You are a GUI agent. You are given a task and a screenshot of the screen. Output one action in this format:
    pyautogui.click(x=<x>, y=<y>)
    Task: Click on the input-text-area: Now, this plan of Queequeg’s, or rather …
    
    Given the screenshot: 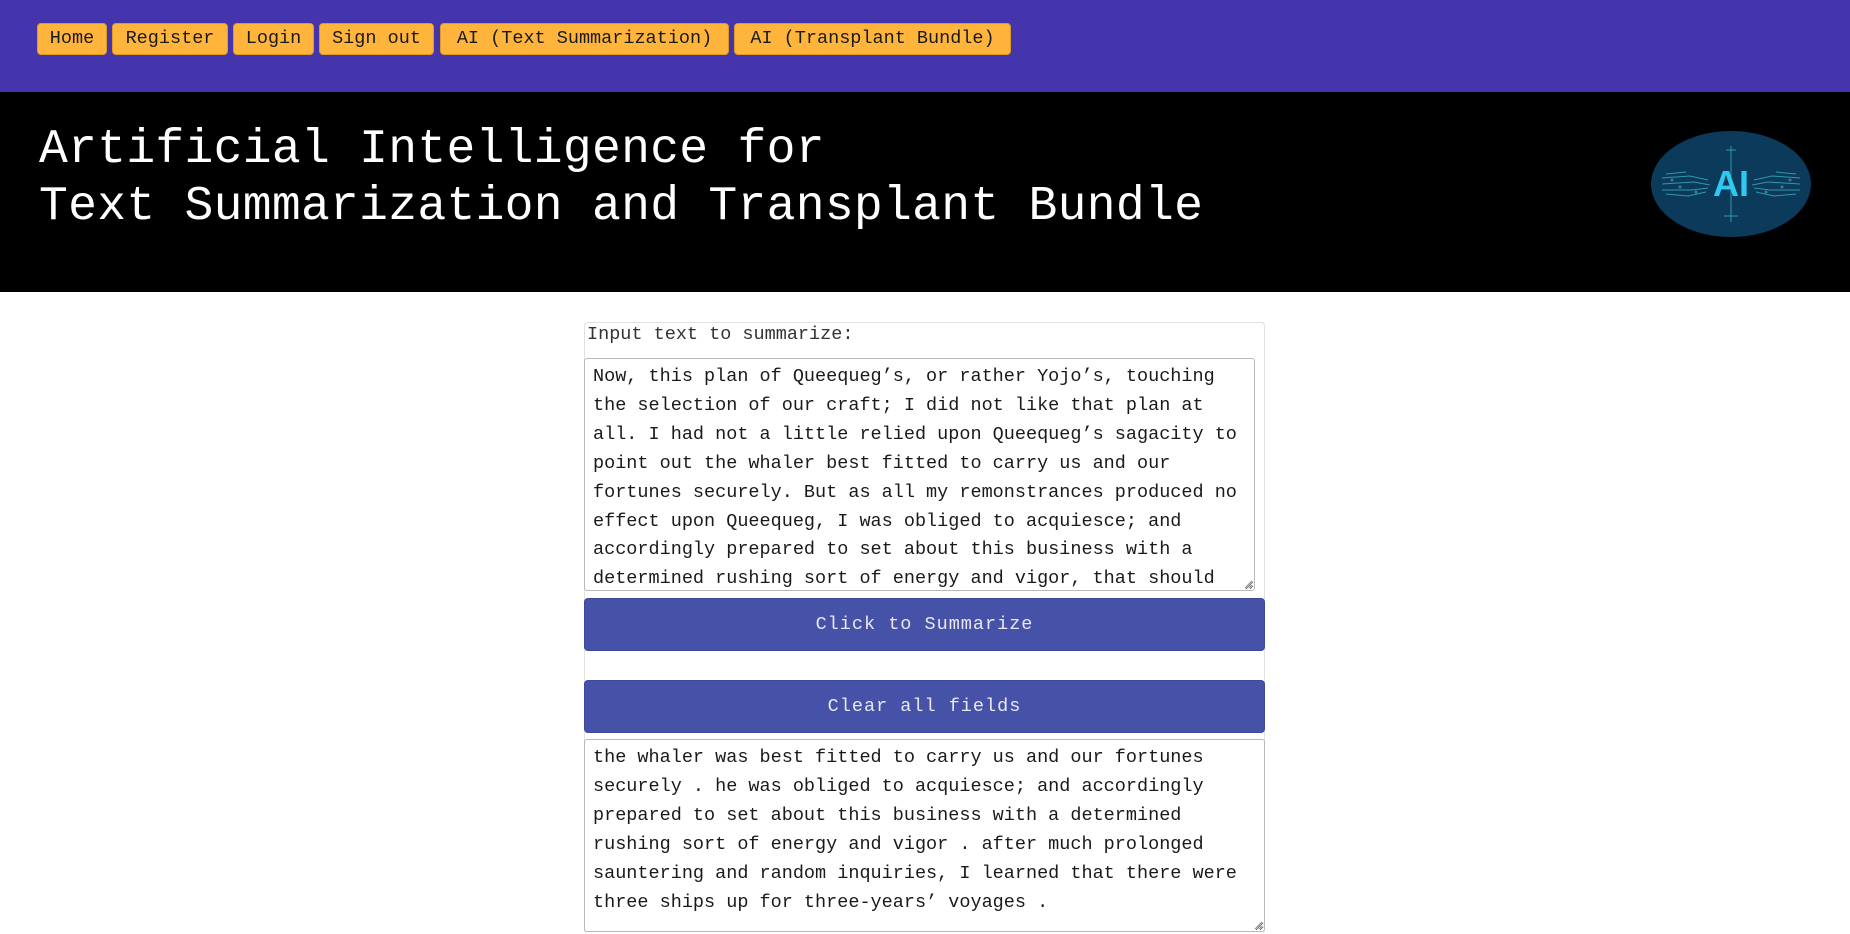 What is the action you would take?
    pyautogui.click(x=919, y=474)
    